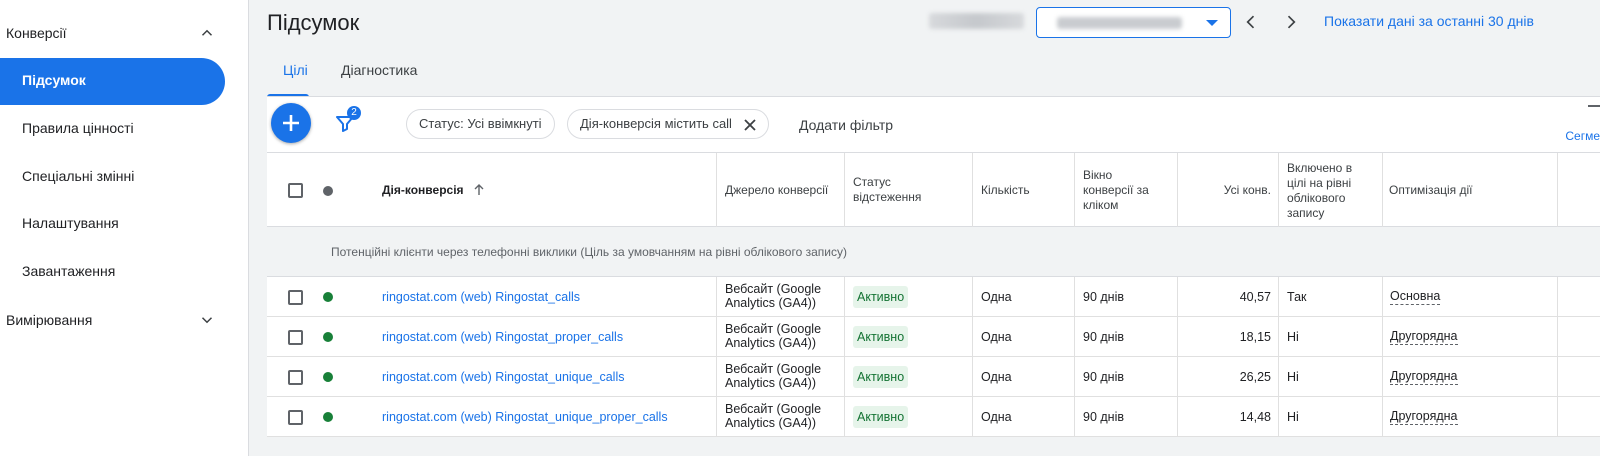 This screenshot has height=456, width=1600. Describe the element at coordinates (846, 125) in the screenshot. I see `add-filter-button: Додати фільтр` at that location.